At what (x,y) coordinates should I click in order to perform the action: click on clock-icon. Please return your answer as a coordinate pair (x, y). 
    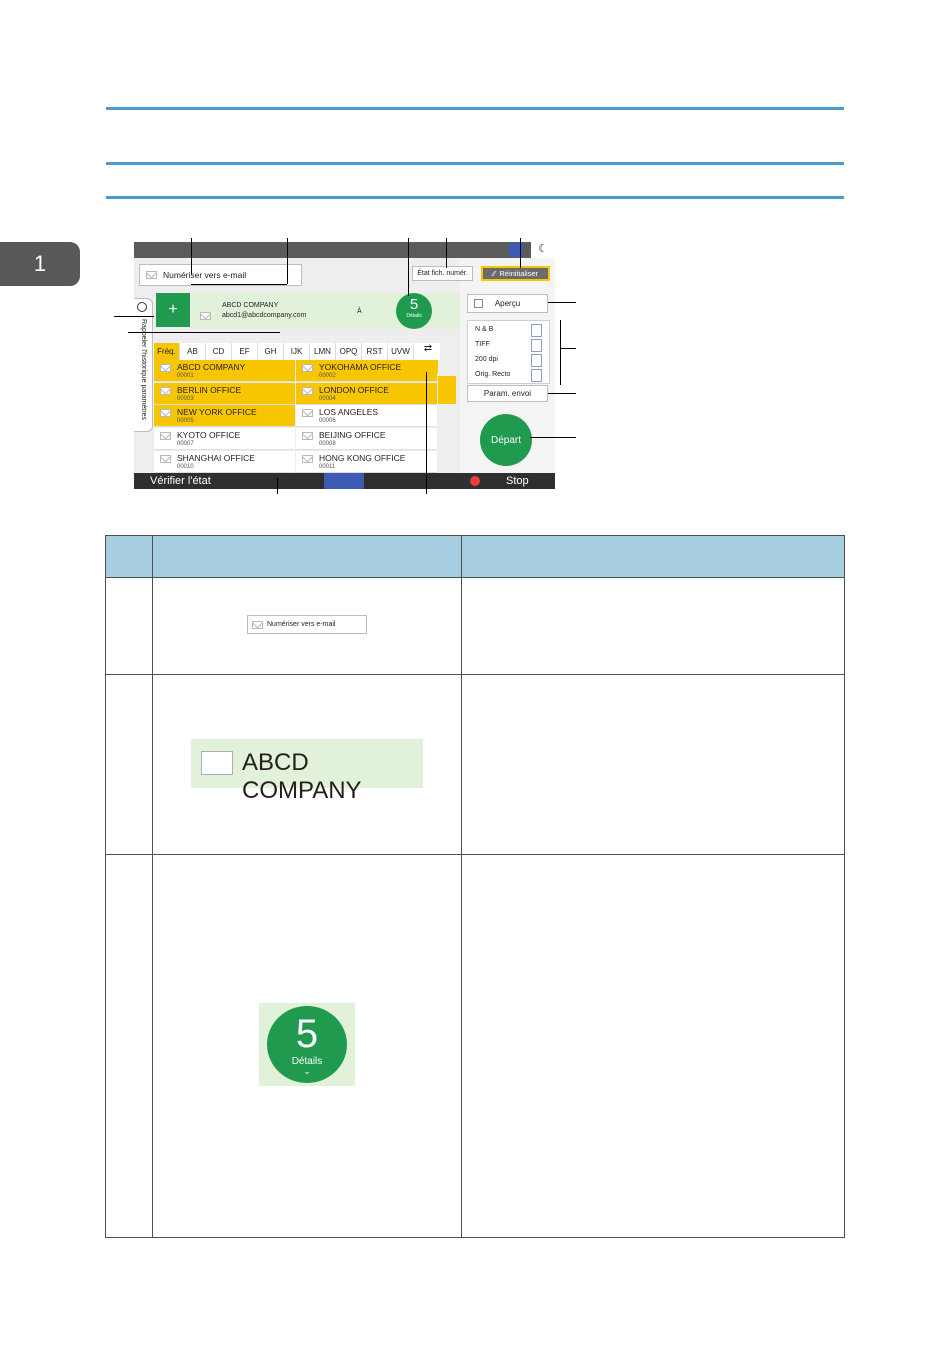
    Looking at the image, I should click on (142, 307).